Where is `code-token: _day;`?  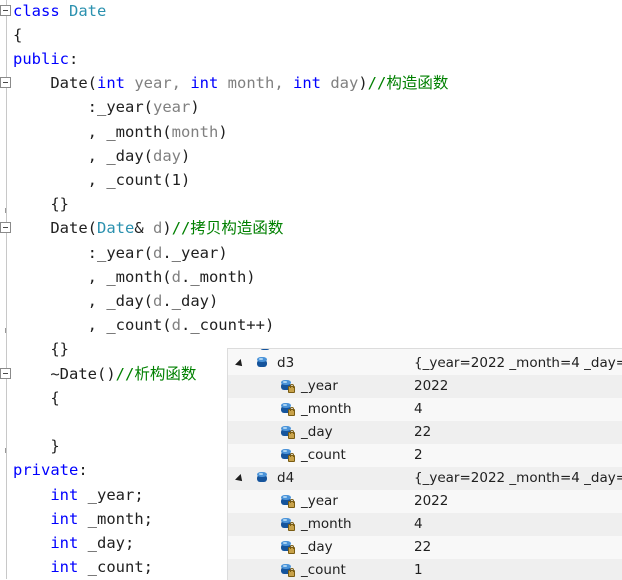 code-token: _day; is located at coordinates (106, 542).